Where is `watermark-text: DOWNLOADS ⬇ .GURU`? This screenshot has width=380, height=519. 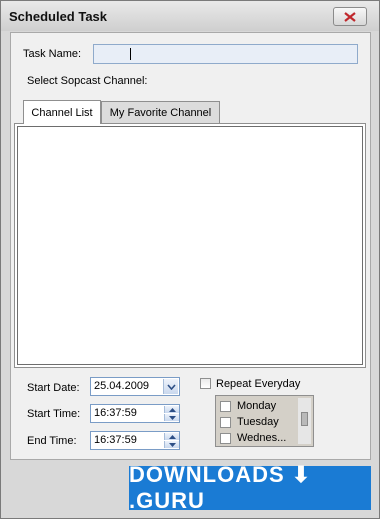
watermark-text: DOWNLOADS ⬇ .GURU is located at coordinates (220, 487).